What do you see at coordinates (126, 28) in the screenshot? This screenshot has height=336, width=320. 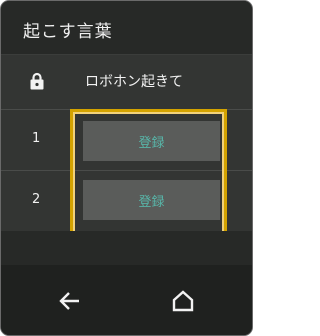 I see `title-bar: 起こす言葉` at bounding box center [126, 28].